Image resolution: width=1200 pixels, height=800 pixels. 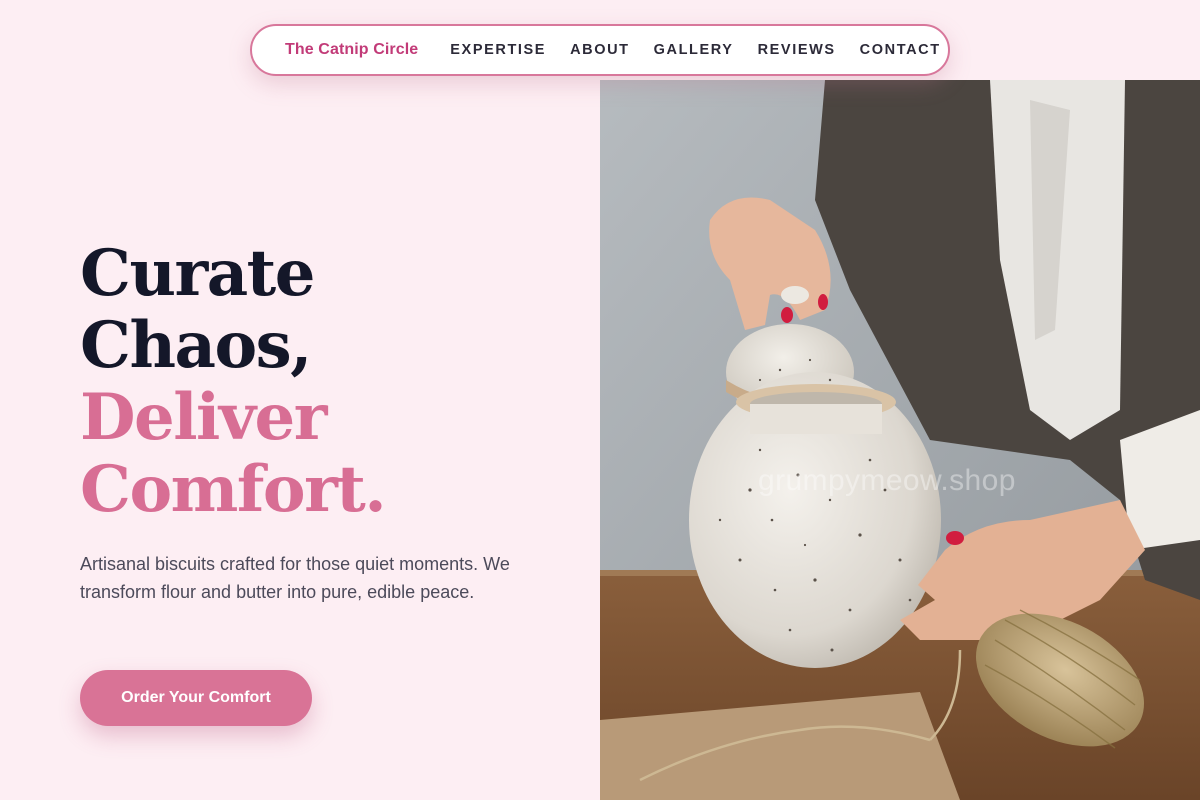 I want to click on headline-line-4: Comfort., so click(x=233, y=489).